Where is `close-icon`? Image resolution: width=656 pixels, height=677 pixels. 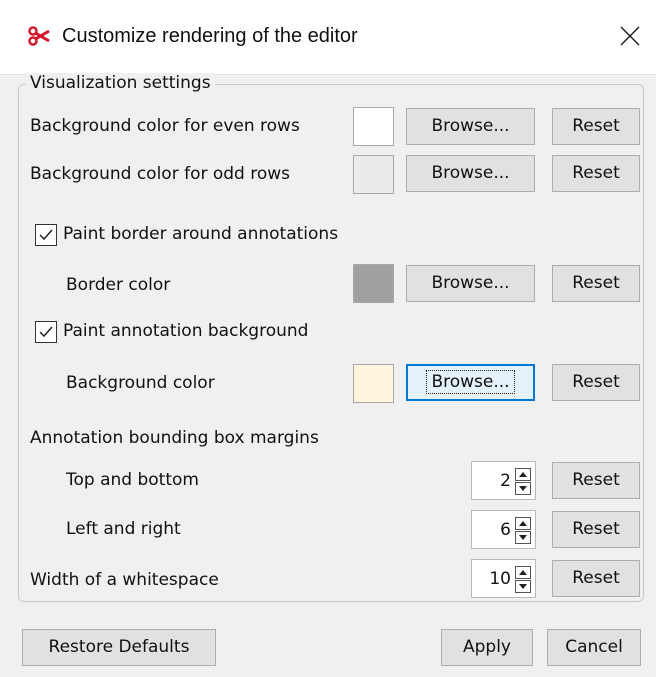
close-icon is located at coordinates (630, 36).